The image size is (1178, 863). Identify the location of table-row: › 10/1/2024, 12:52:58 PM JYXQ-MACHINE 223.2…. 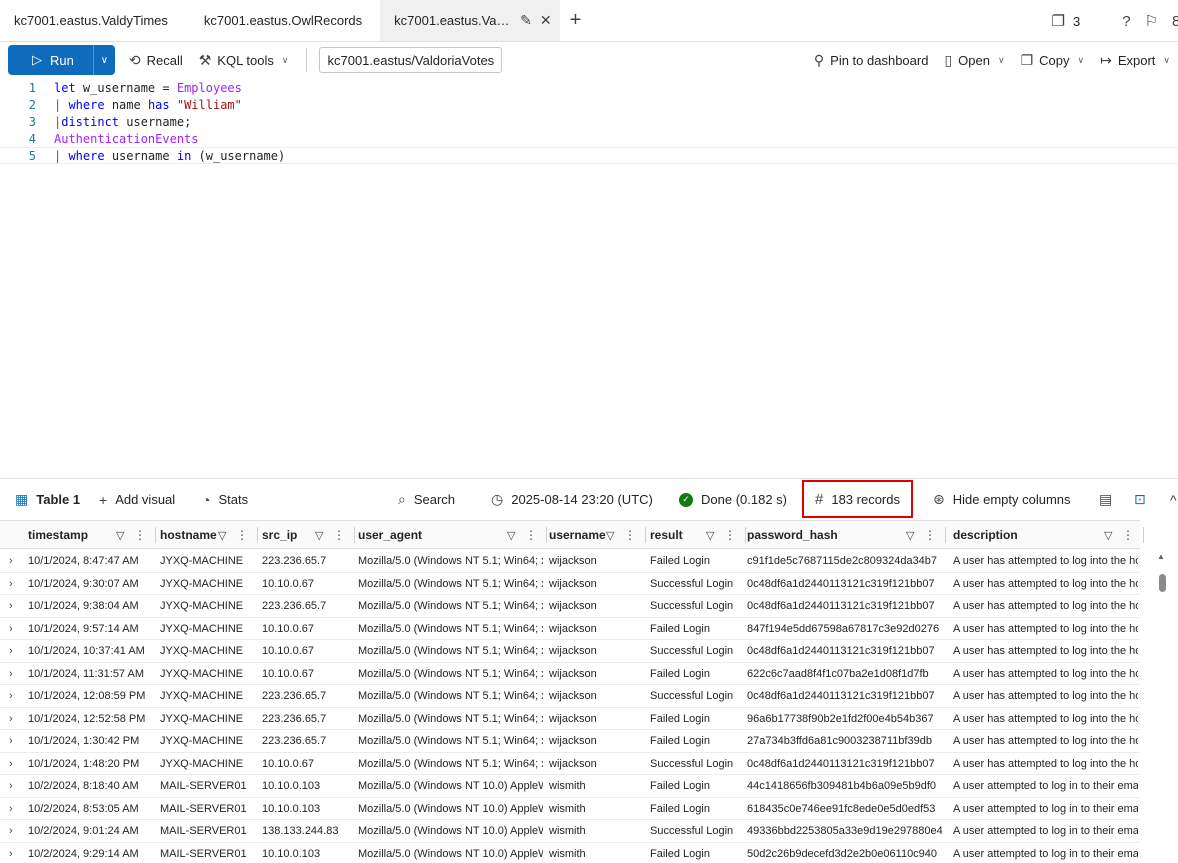
(570, 719).